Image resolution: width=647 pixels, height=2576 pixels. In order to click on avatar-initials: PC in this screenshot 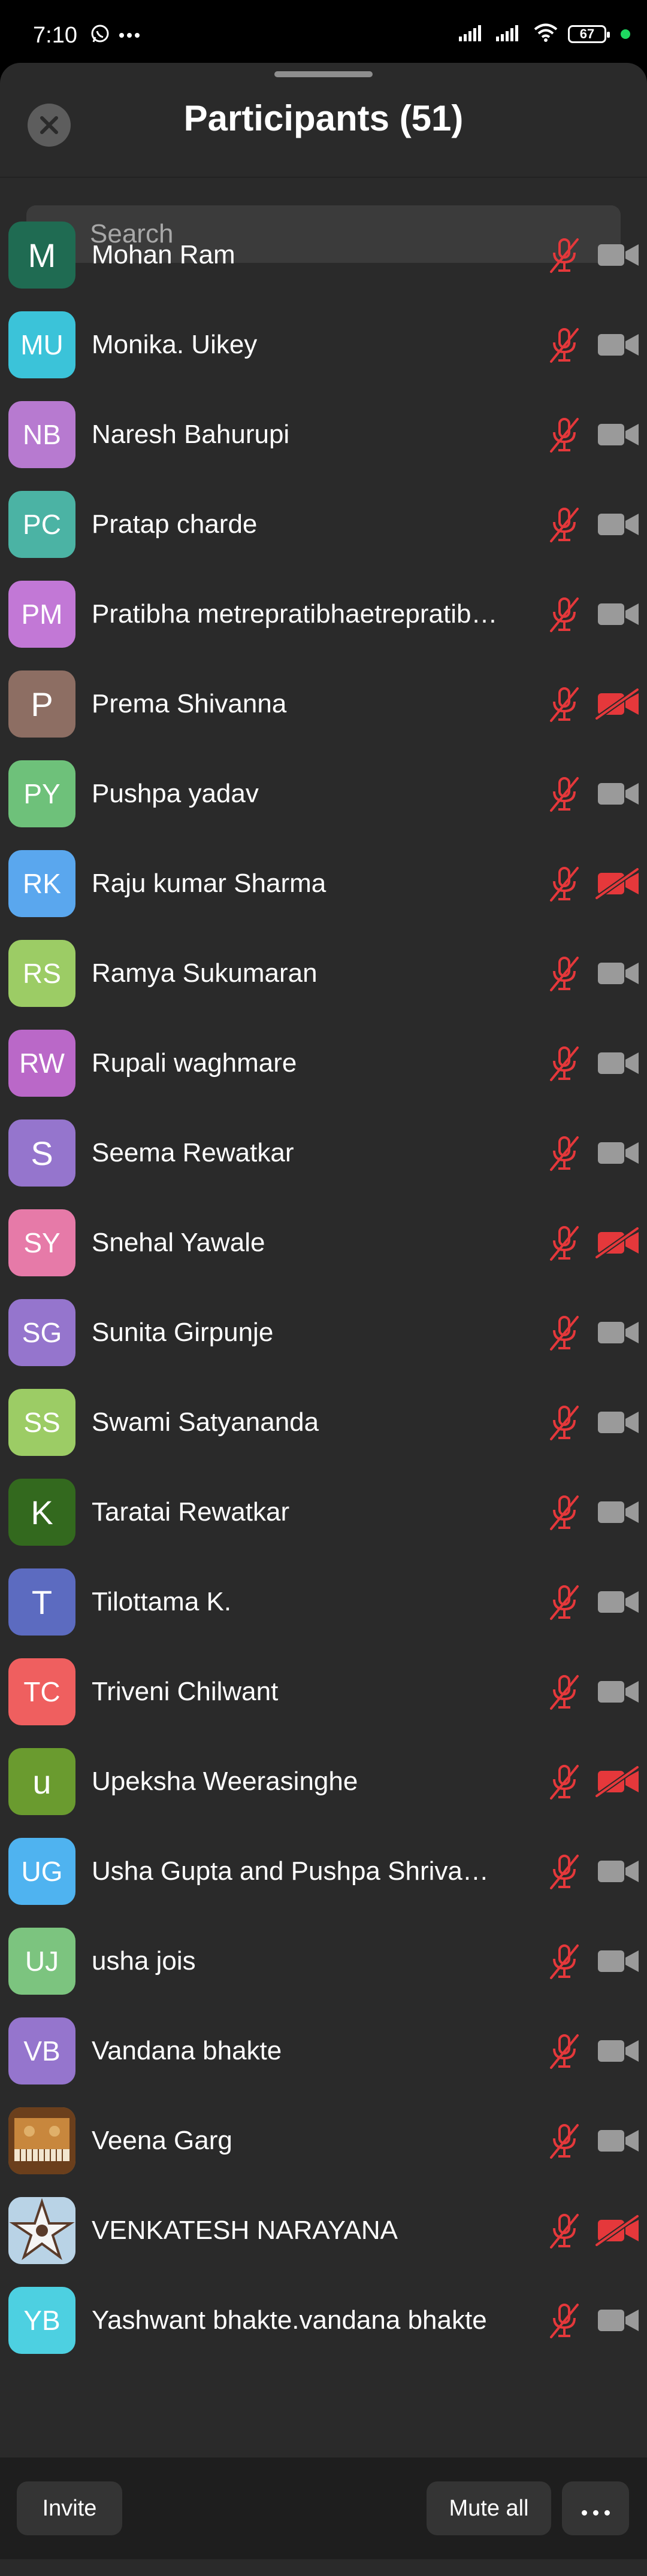, I will do `click(42, 524)`.